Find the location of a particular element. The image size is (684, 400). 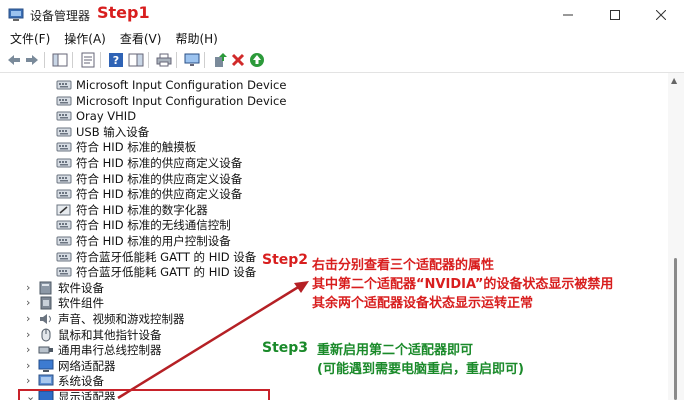

annotation-arrow is located at coordinates (213, 340).